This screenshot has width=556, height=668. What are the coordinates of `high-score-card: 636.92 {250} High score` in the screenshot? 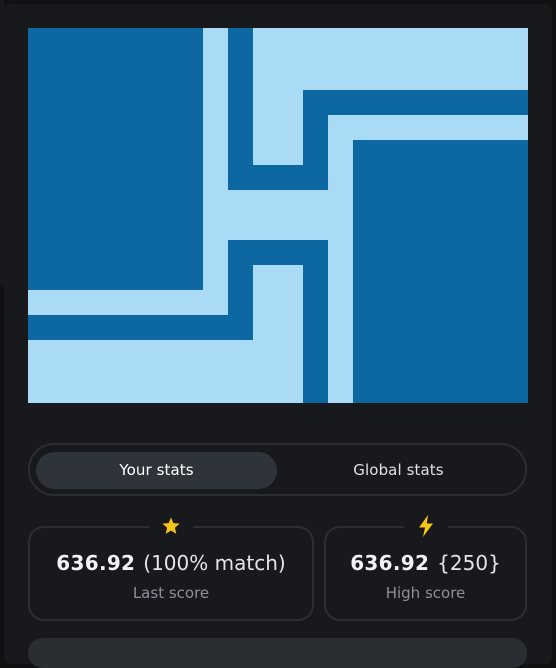 It's located at (425, 566).